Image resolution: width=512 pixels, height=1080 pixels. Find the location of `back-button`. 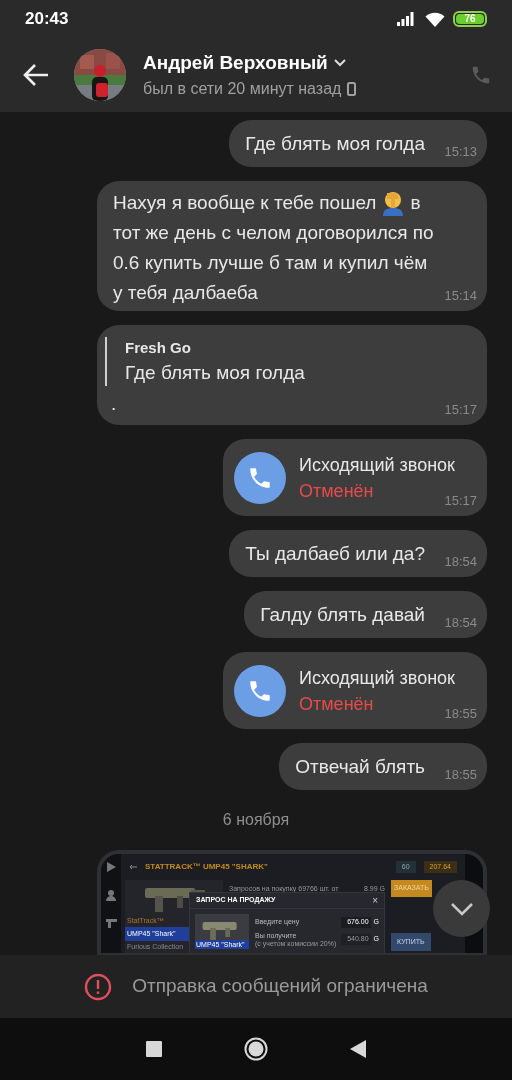

back-button is located at coordinates (358, 1049).